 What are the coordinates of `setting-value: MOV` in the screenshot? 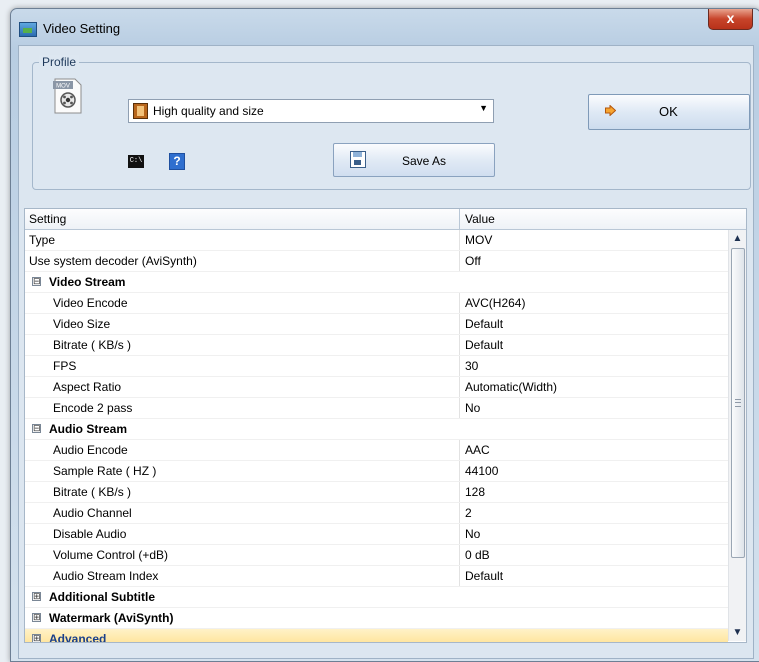 It's located at (478, 240).